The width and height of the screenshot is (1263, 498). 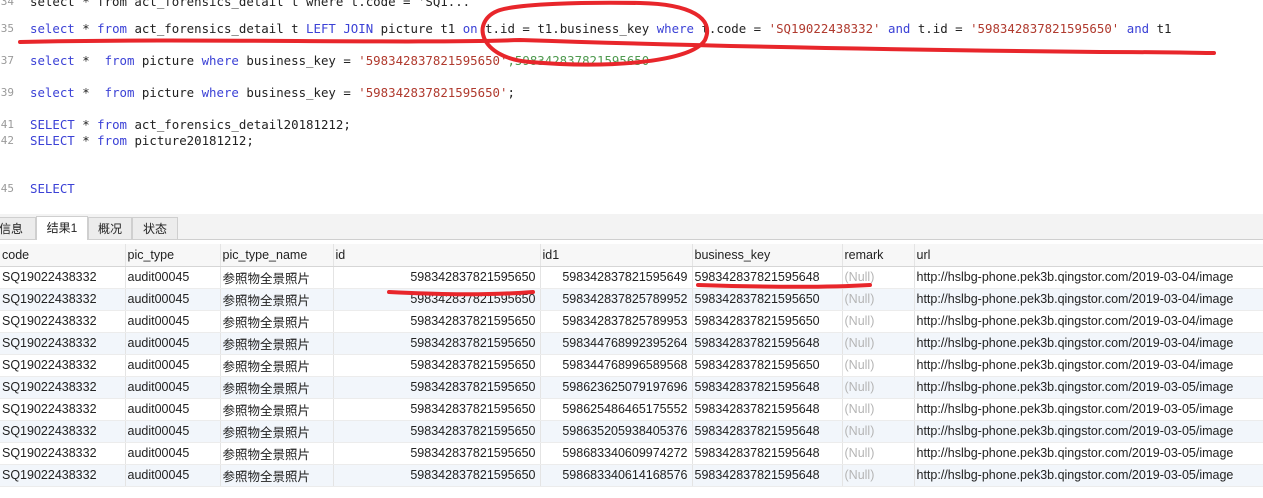 I want to click on column-header-id: id, so click(x=437, y=255).